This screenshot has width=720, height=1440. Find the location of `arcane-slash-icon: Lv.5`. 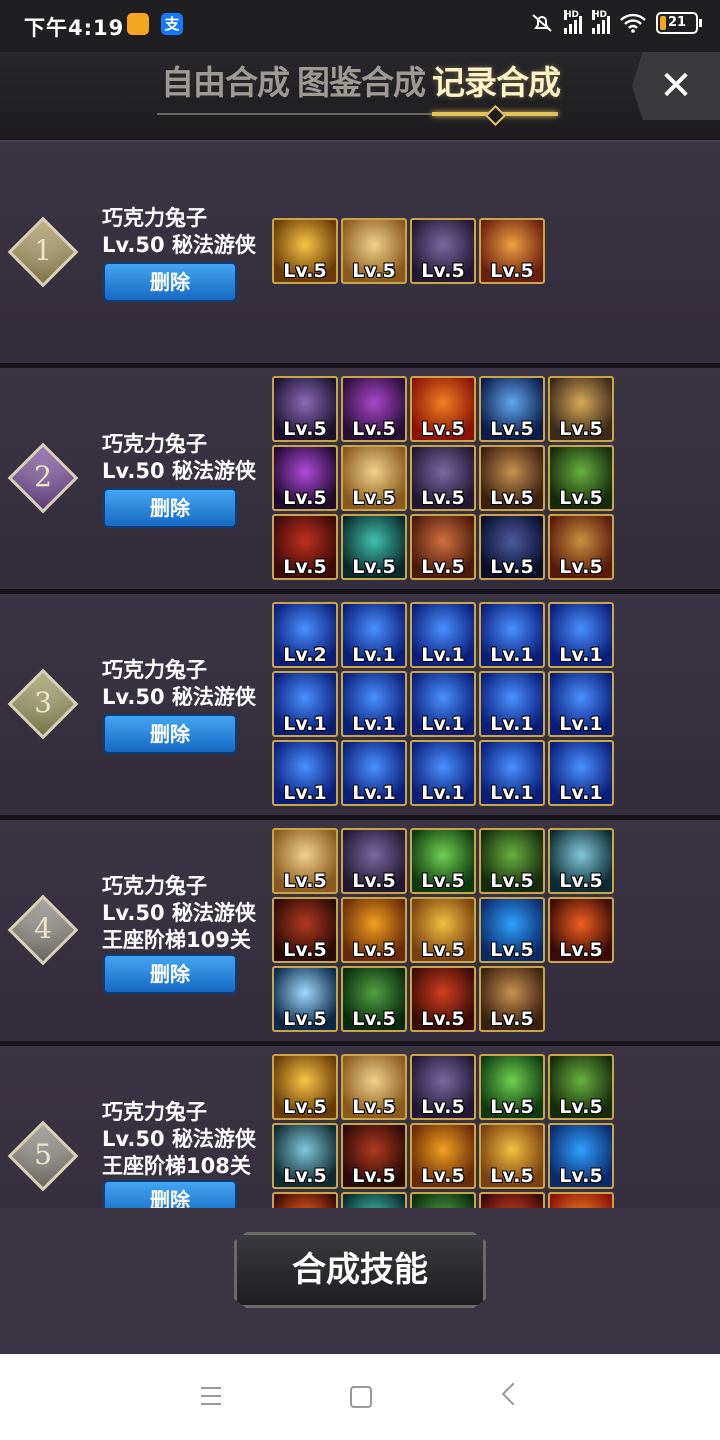

arcane-slash-icon: Lv.5 is located at coordinates (305, 478).